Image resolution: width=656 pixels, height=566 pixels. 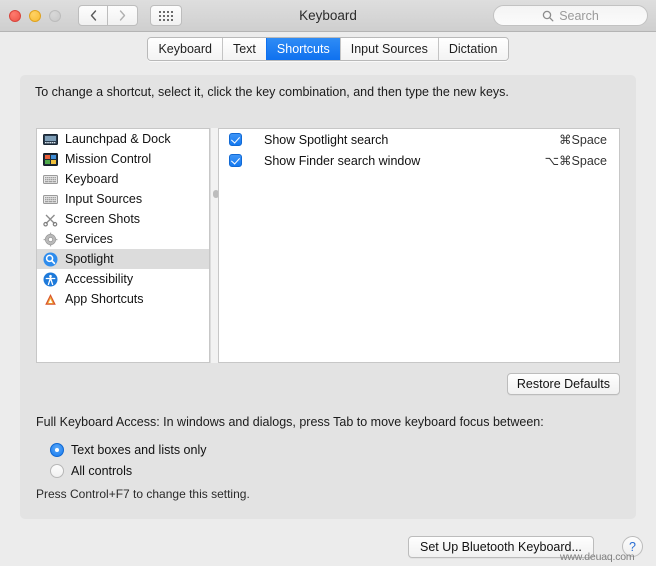 What do you see at coordinates (472, 48) in the screenshot?
I see `tab-dictation: Dictation` at bounding box center [472, 48].